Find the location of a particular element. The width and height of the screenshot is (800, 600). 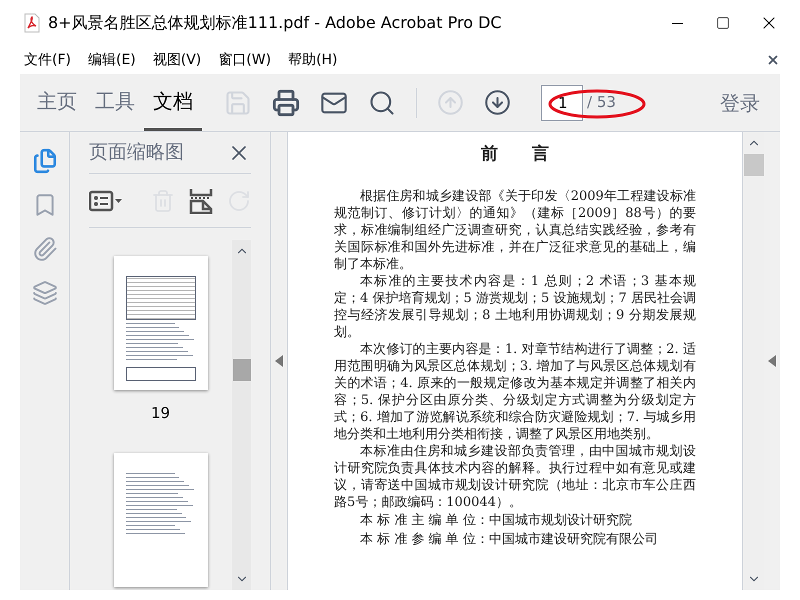

tab: 主页 is located at coordinates (57, 102).